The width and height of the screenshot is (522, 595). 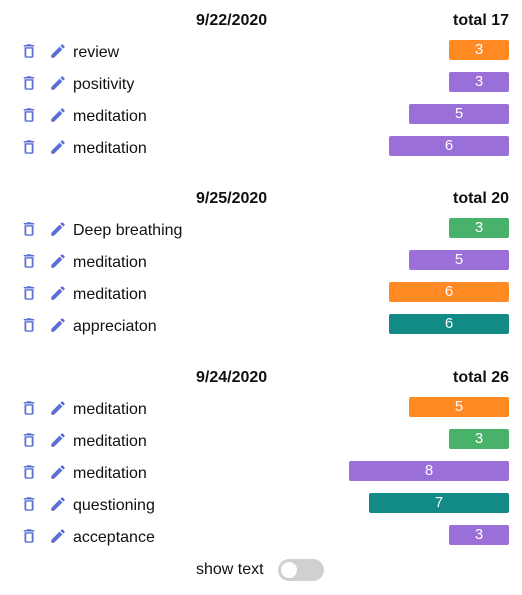 What do you see at coordinates (232, 20) in the screenshot?
I see `group-date: 9/22/2020` at bounding box center [232, 20].